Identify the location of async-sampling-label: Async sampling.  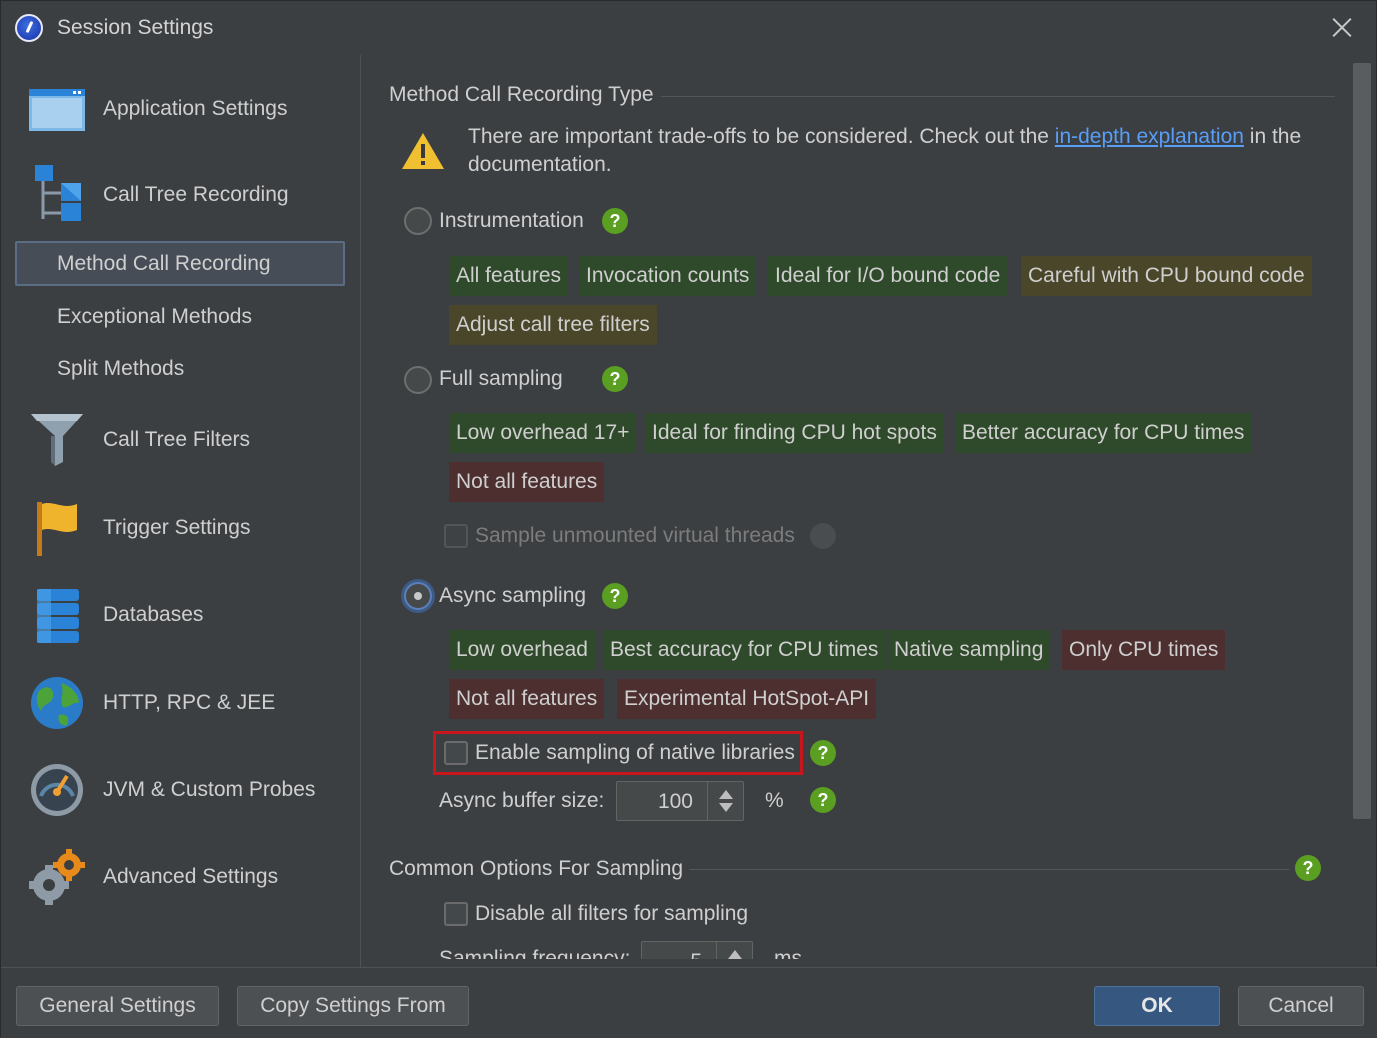
(512, 596).